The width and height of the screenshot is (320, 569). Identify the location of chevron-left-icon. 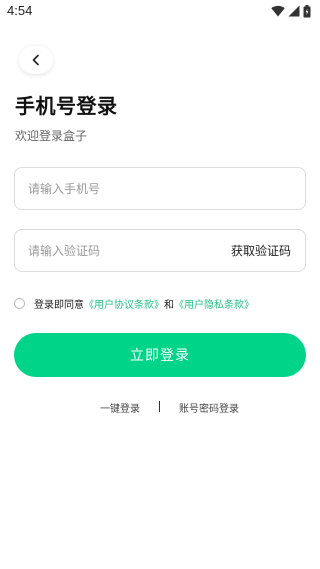
(36, 60).